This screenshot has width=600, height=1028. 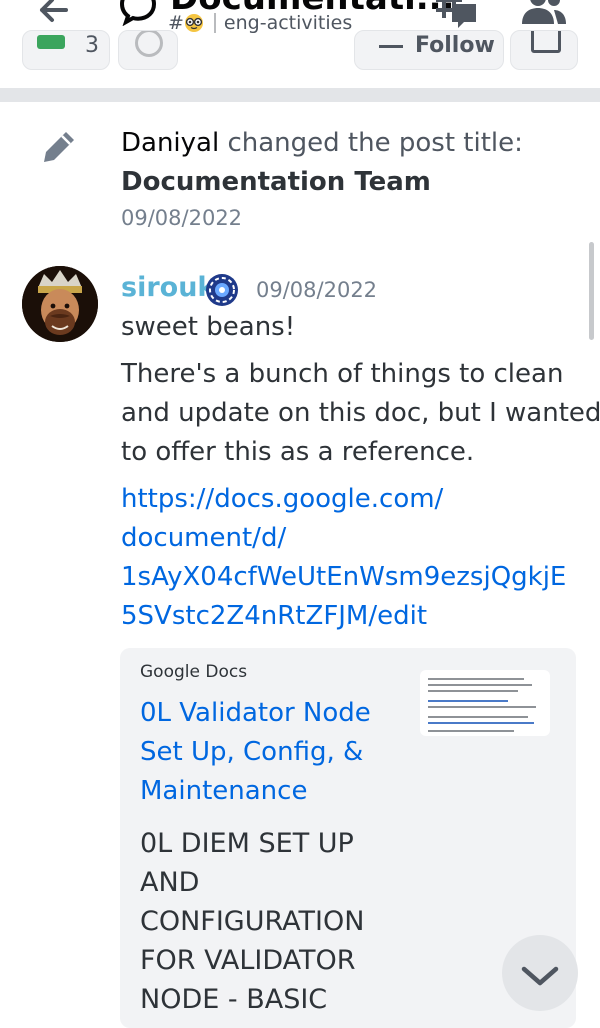 What do you see at coordinates (208, 327) in the screenshot?
I see `message-text-line: sweet beans!` at bounding box center [208, 327].